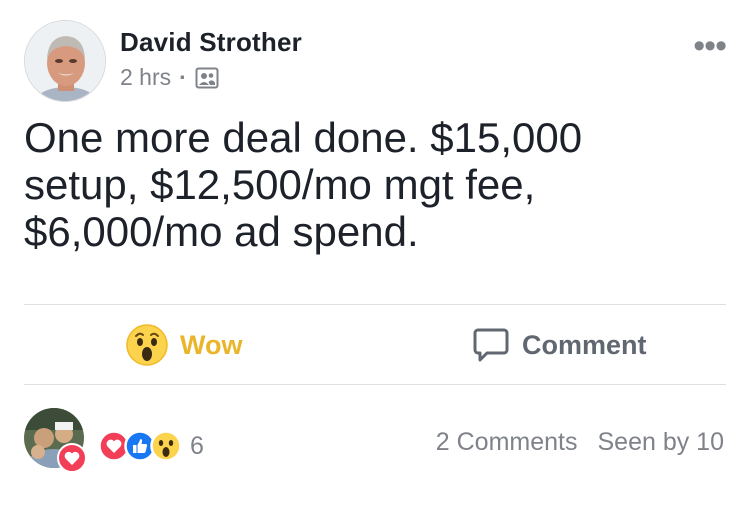 The width and height of the screenshot is (750, 508). I want to click on post-meta: 2 hrs ·, so click(169, 77).